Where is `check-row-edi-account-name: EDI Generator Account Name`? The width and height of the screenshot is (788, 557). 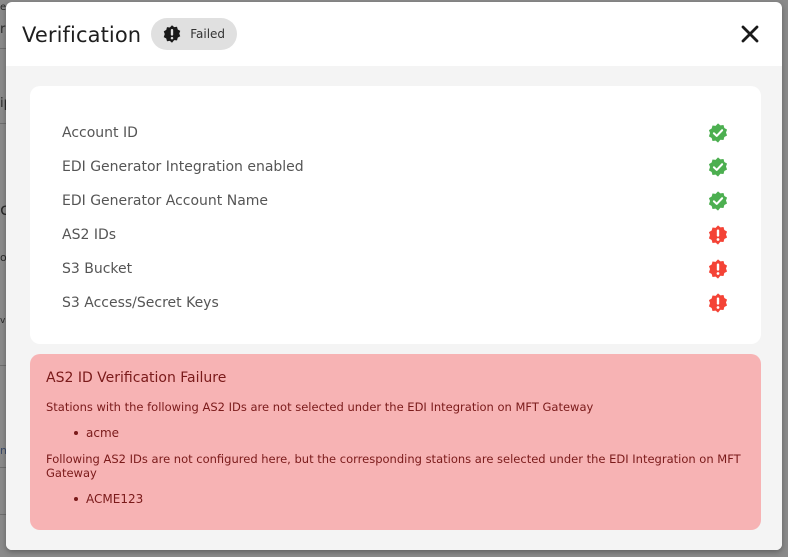
check-row-edi-account-name: EDI Generator Account Name is located at coordinates (395, 201).